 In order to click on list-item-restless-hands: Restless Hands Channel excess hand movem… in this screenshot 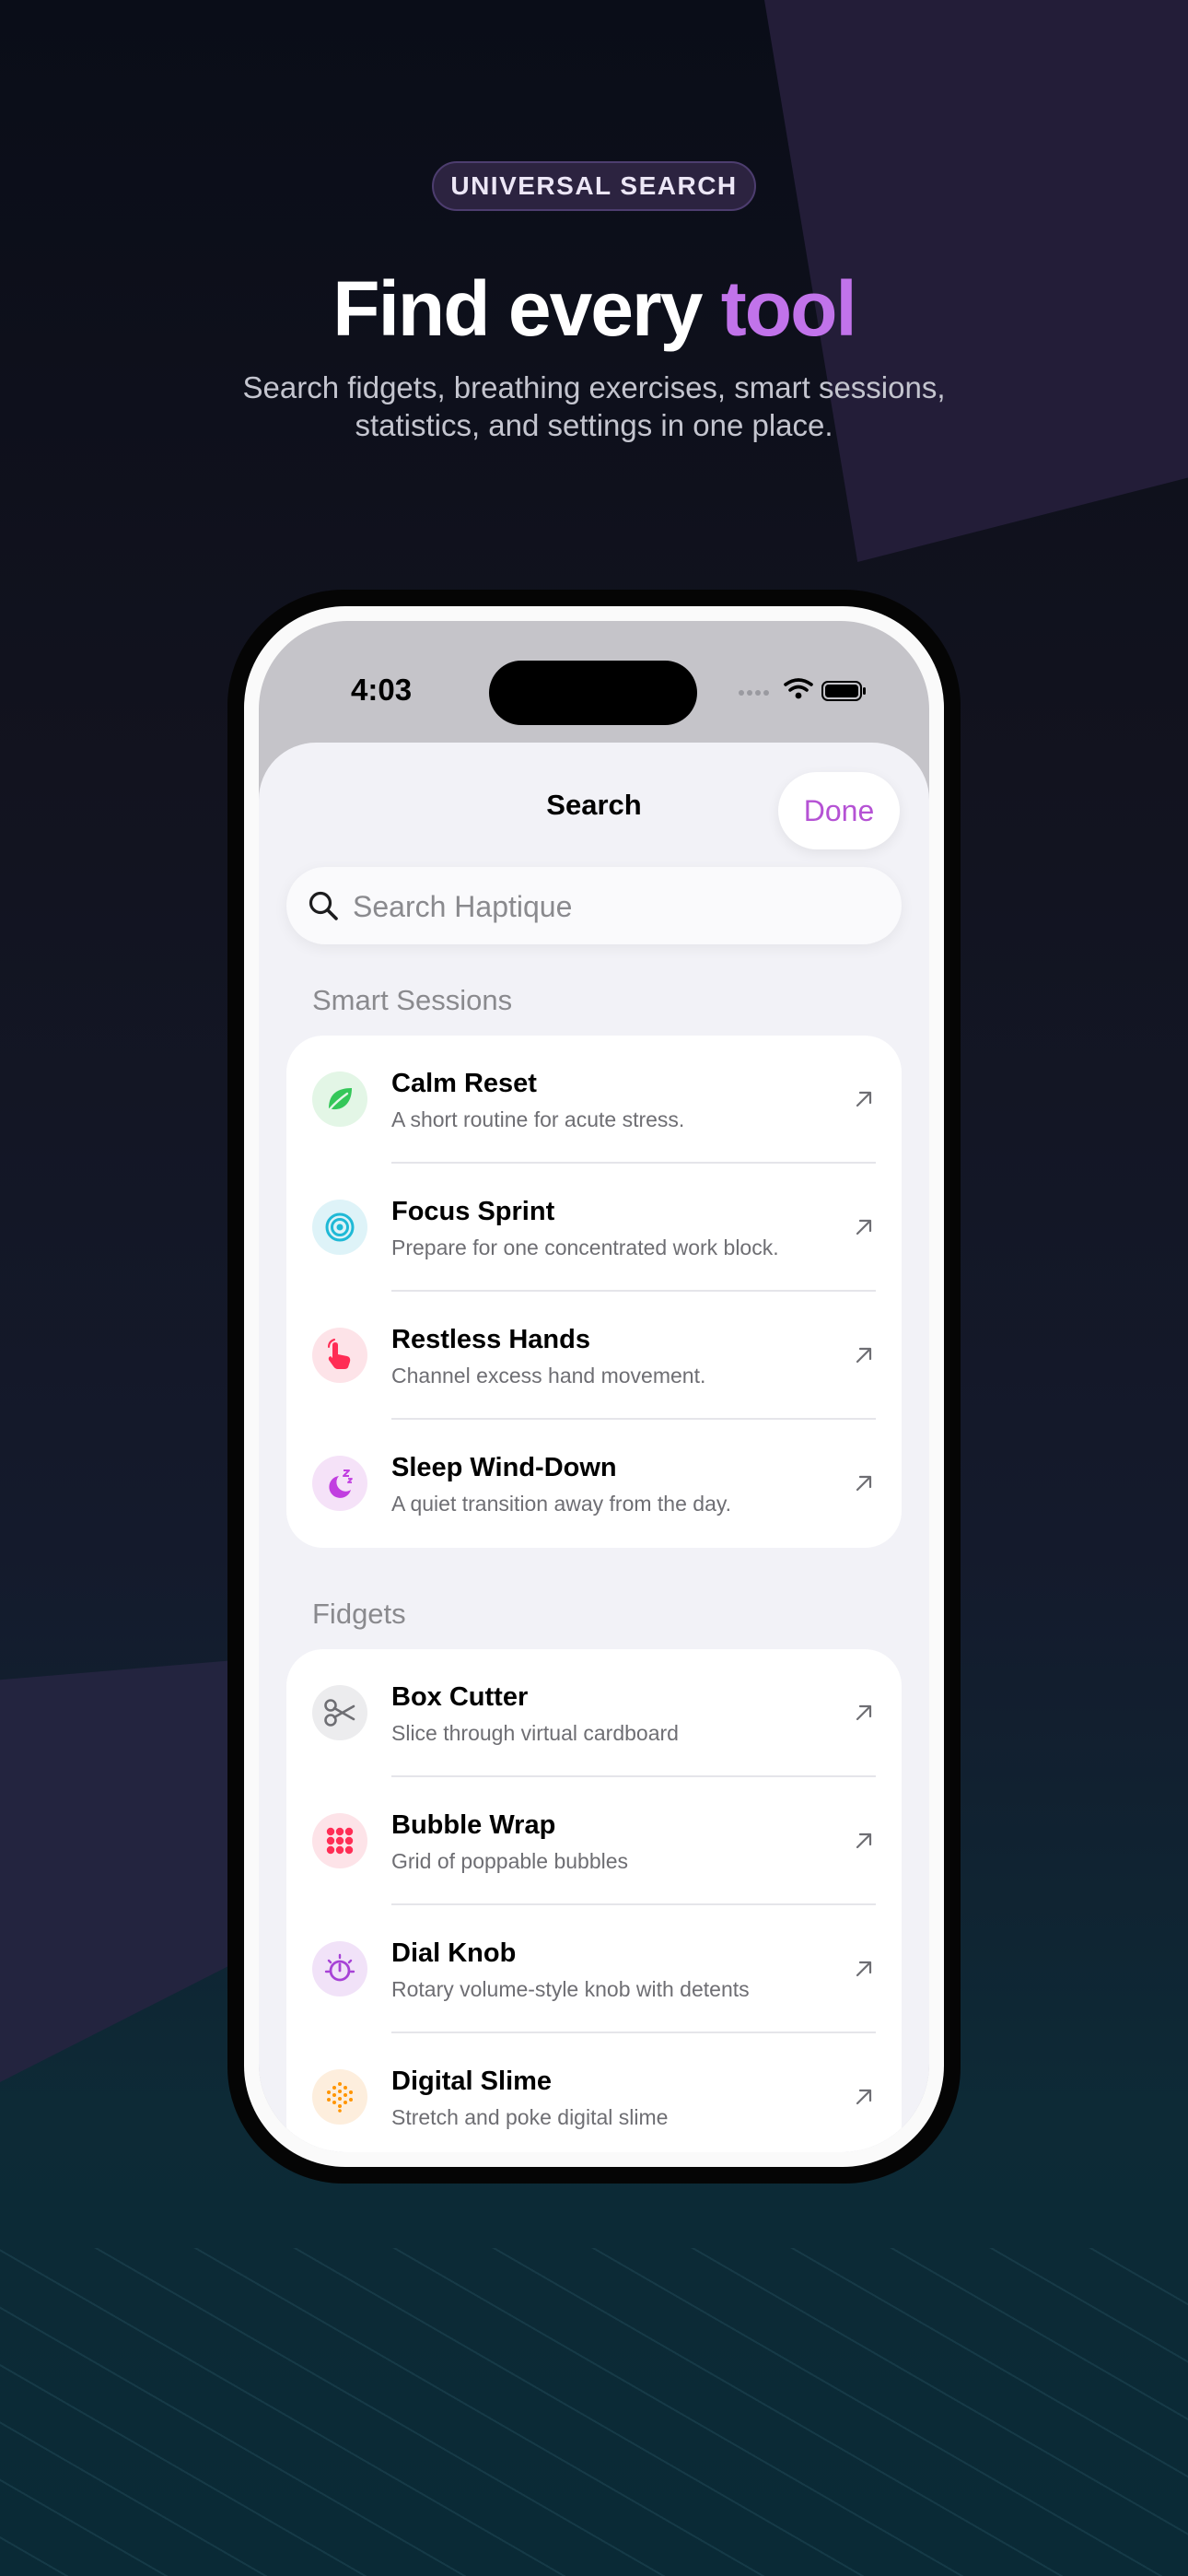, I will do `click(594, 1356)`.